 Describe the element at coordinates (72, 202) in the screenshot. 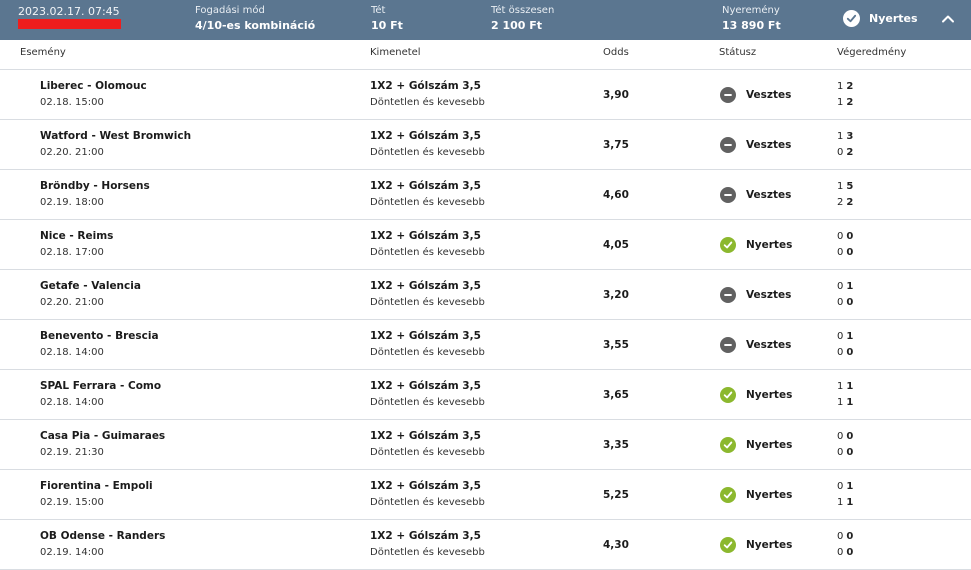

I see `event-date: 02.19. 18:00` at that location.